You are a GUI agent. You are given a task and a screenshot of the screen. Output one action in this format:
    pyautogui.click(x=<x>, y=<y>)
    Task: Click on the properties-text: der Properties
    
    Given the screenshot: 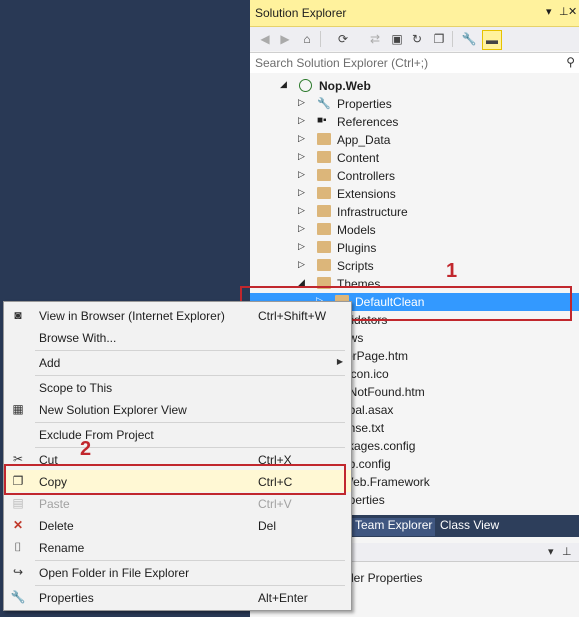 What is the action you would take?
    pyautogui.click(x=385, y=578)
    